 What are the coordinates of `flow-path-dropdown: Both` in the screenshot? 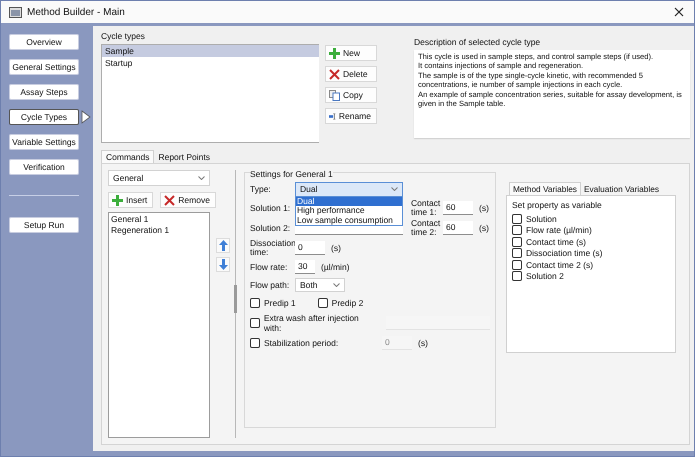 It's located at (320, 285).